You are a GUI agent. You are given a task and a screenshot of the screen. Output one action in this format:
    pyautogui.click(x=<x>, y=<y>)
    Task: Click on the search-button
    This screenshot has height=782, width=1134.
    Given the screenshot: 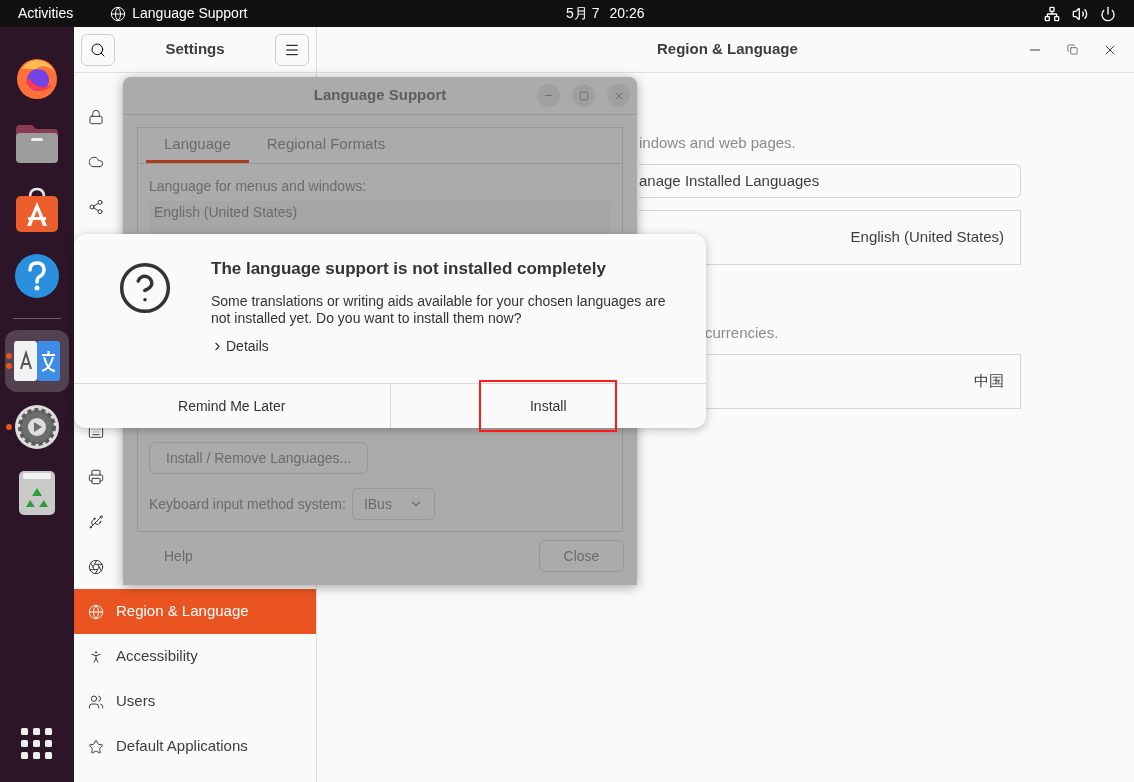 What is the action you would take?
    pyautogui.click(x=98, y=49)
    